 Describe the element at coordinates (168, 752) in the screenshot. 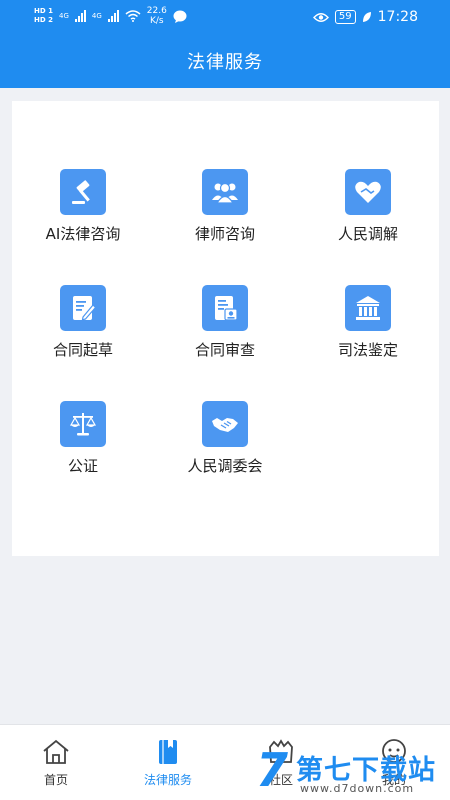

I see `law-book-icon` at that location.